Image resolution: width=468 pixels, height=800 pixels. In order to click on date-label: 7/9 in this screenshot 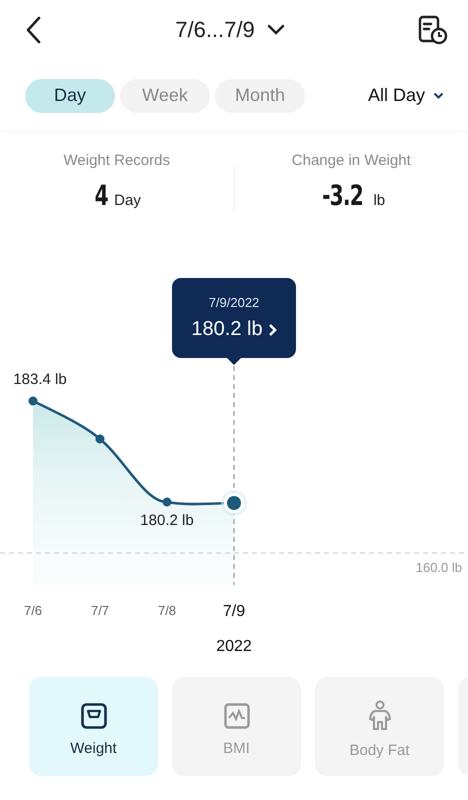, I will do `click(234, 612)`.